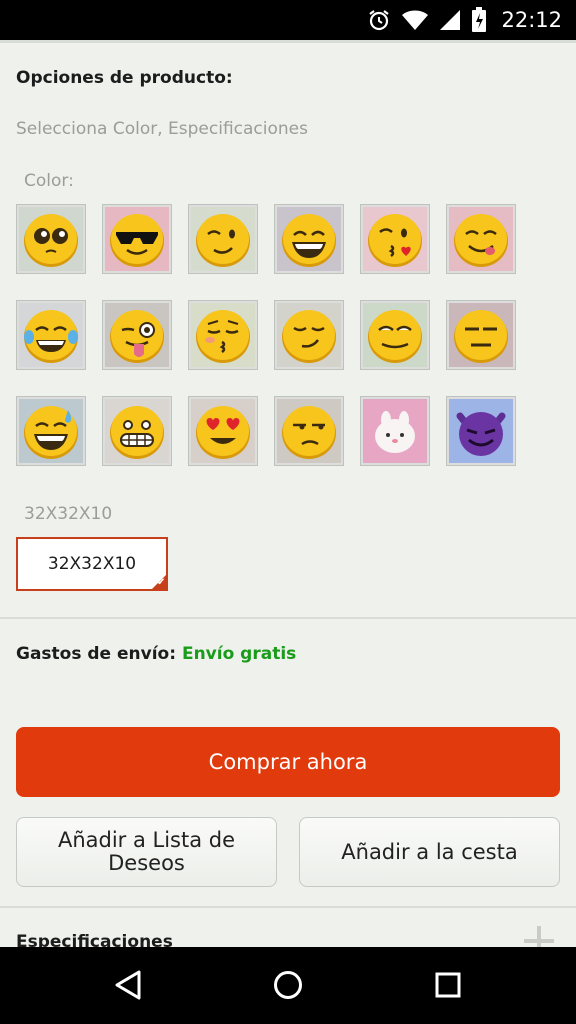  Describe the element at coordinates (96, 654) in the screenshot. I see `shipping-label: Gastos de envío:` at that location.